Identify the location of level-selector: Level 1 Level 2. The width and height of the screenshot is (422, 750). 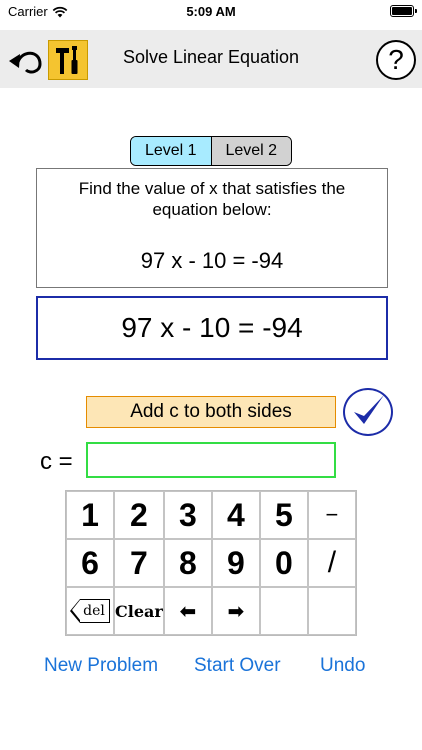
(211, 151).